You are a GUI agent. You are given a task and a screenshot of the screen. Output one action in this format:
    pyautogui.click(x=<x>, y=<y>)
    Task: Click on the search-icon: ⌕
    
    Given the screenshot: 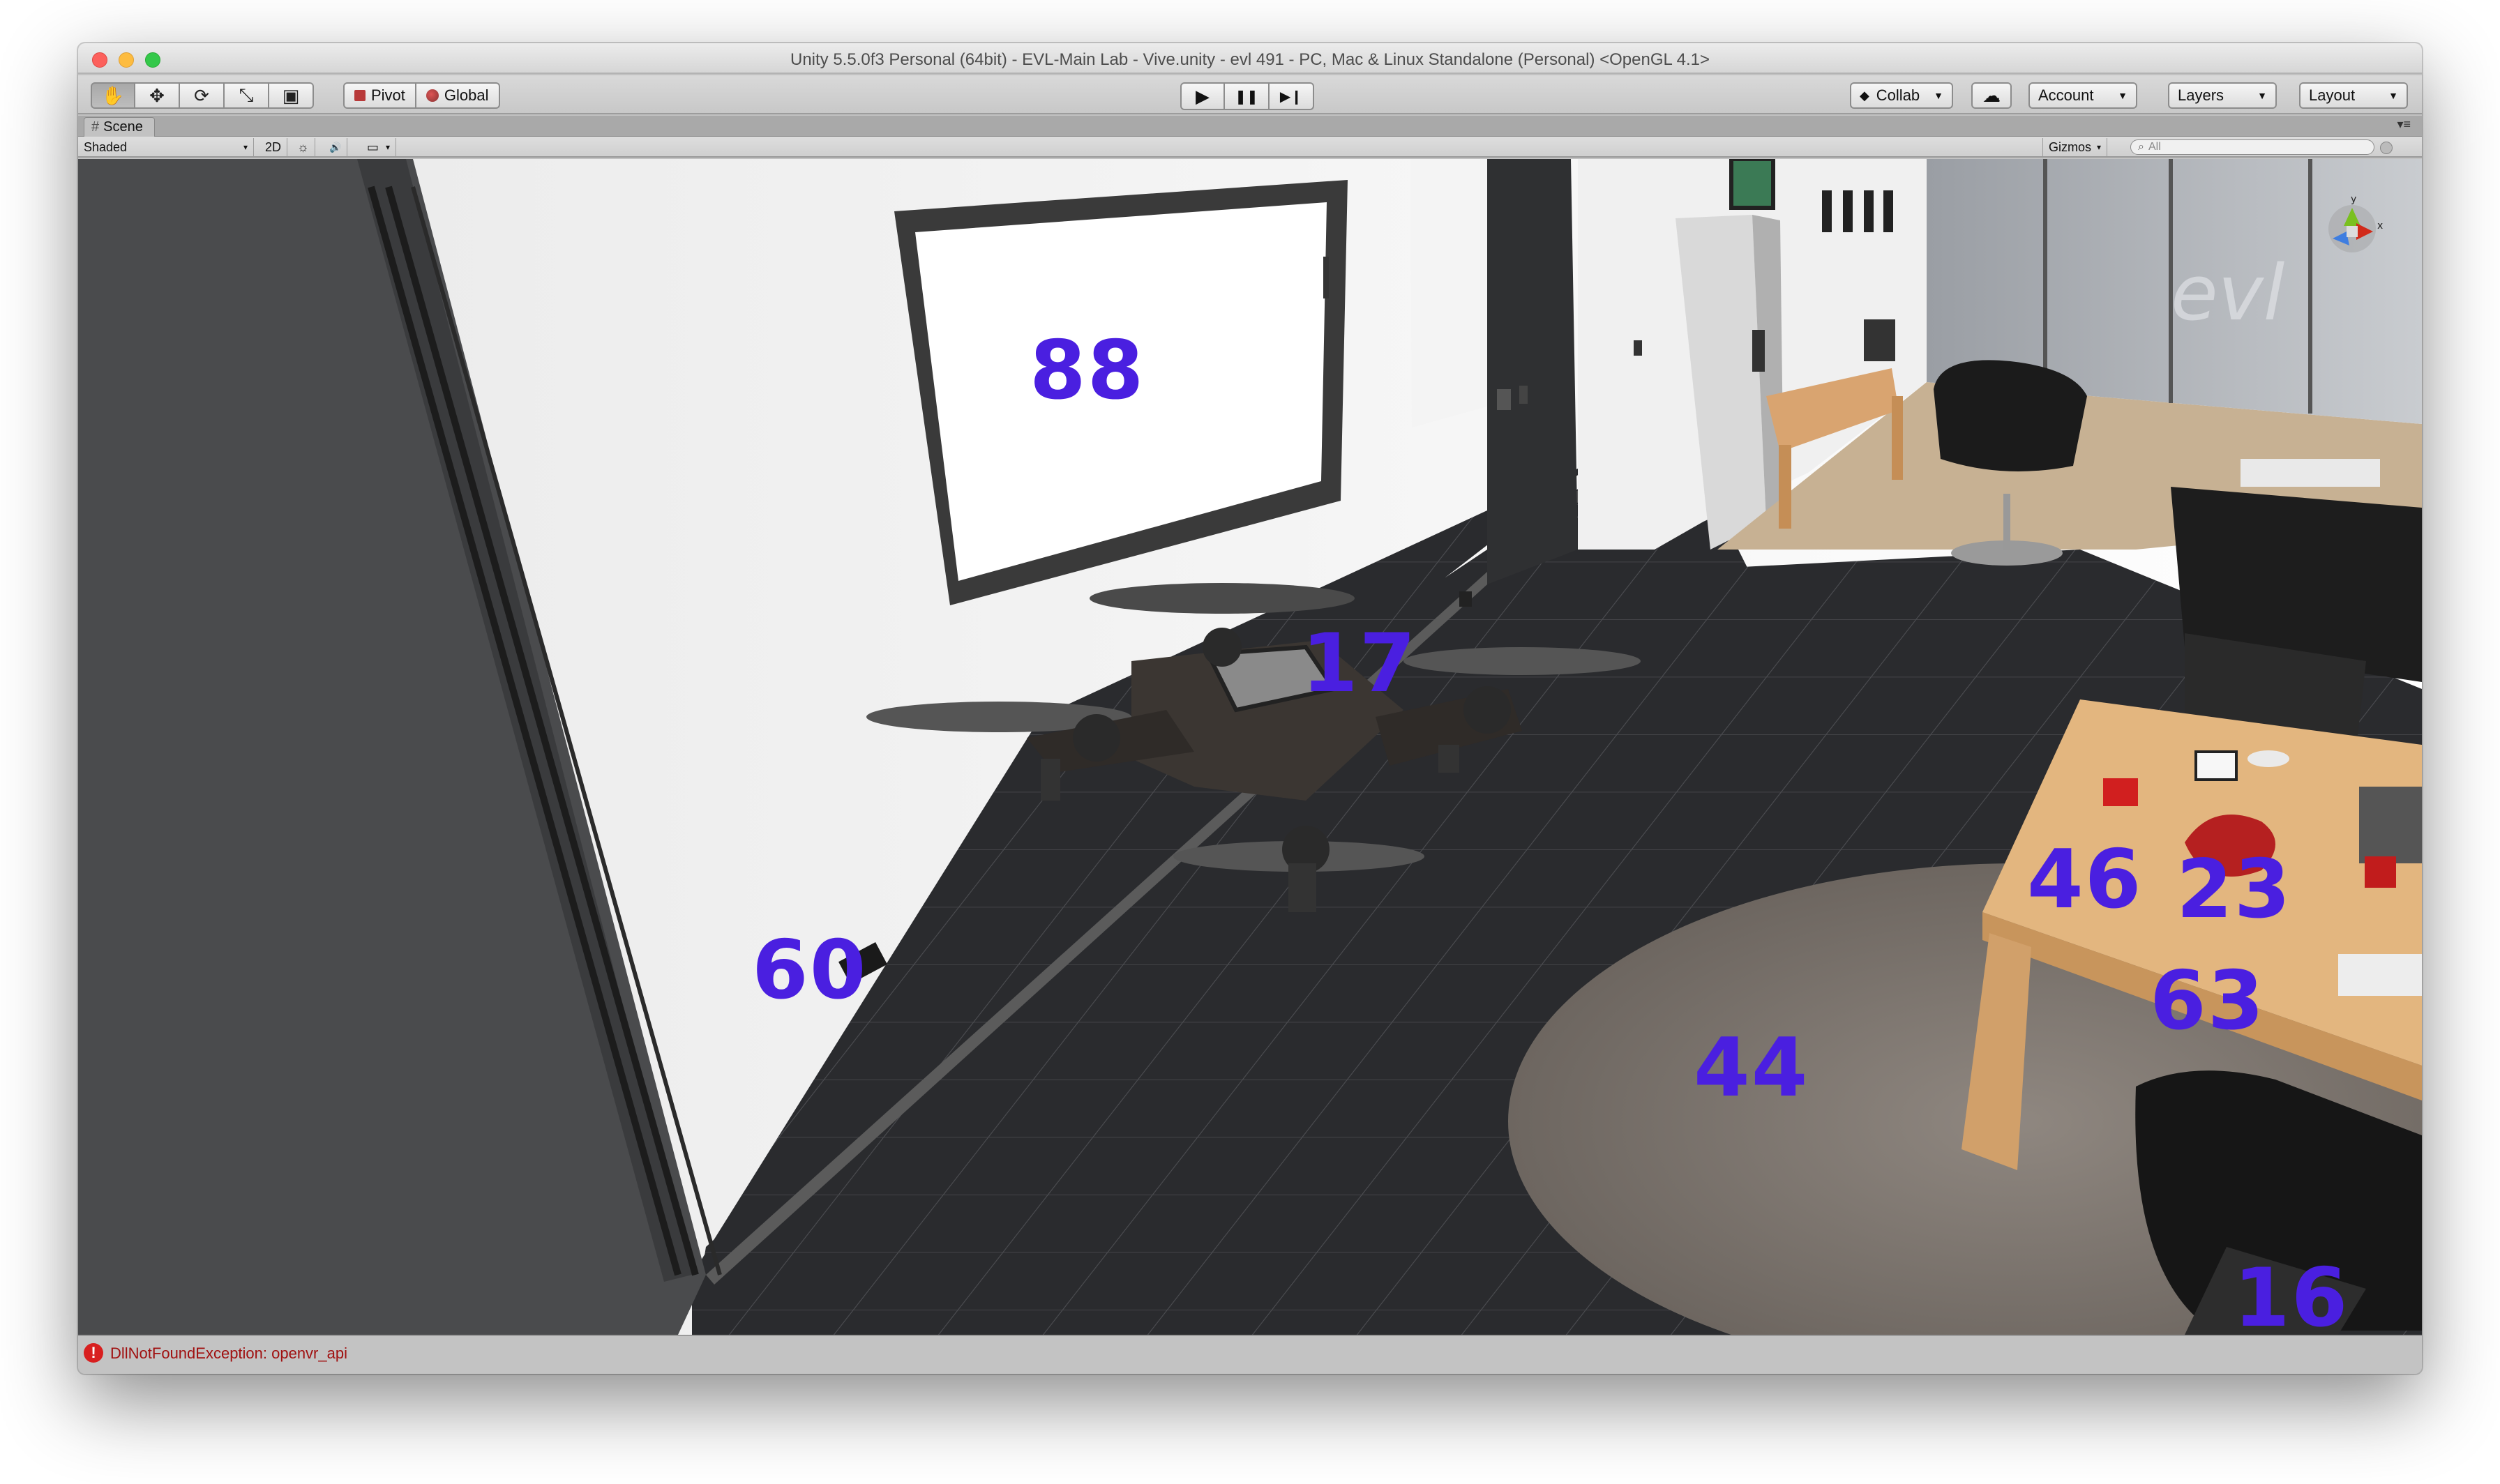 What is the action you would take?
    pyautogui.click(x=2141, y=147)
    